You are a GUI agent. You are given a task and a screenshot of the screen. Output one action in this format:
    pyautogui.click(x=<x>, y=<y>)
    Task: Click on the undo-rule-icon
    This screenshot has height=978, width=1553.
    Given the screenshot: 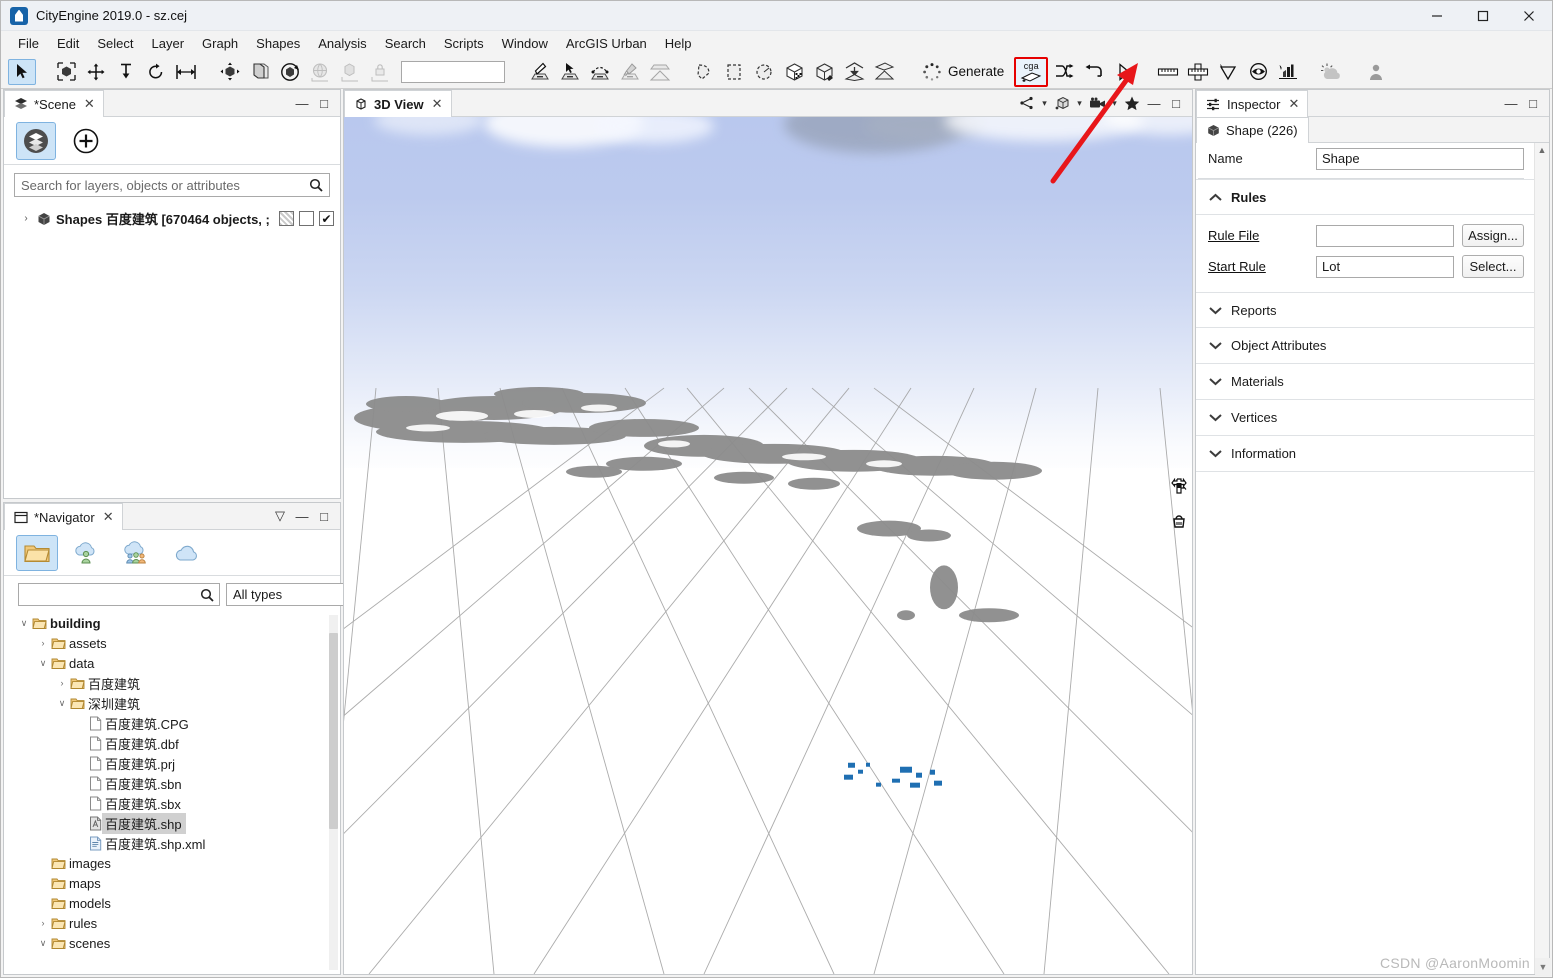 What is the action you would take?
    pyautogui.click(x=1094, y=72)
    